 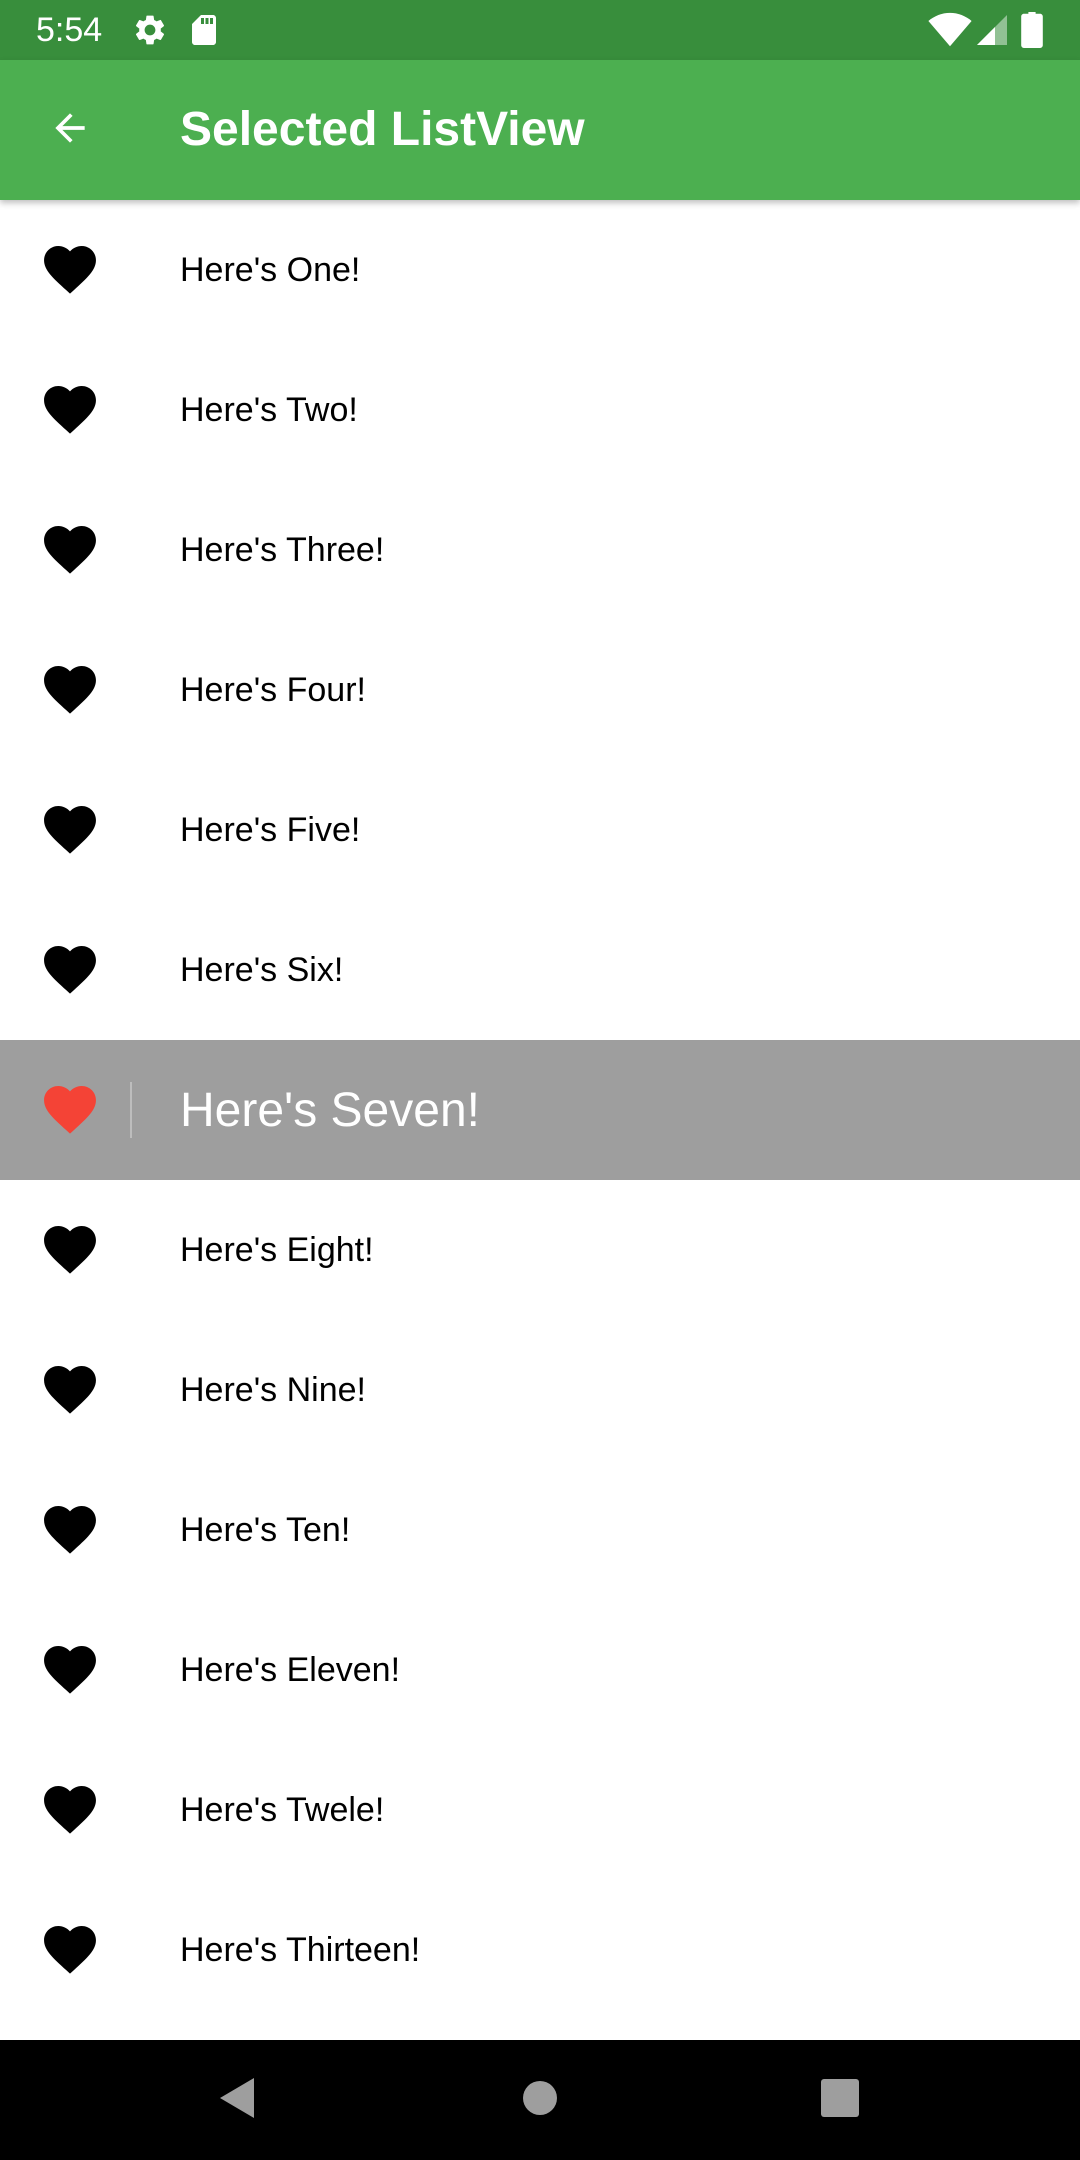 I want to click on app-bar: Selected ListView, so click(x=540, y=130).